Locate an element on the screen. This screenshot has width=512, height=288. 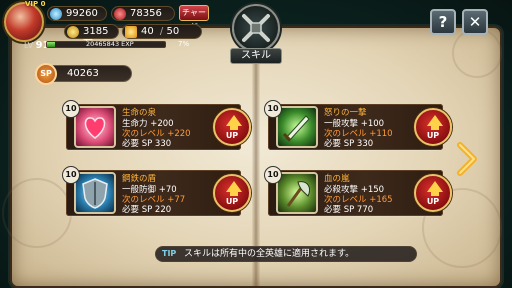
charge-button: チャージ is located at coordinates (194, 18).